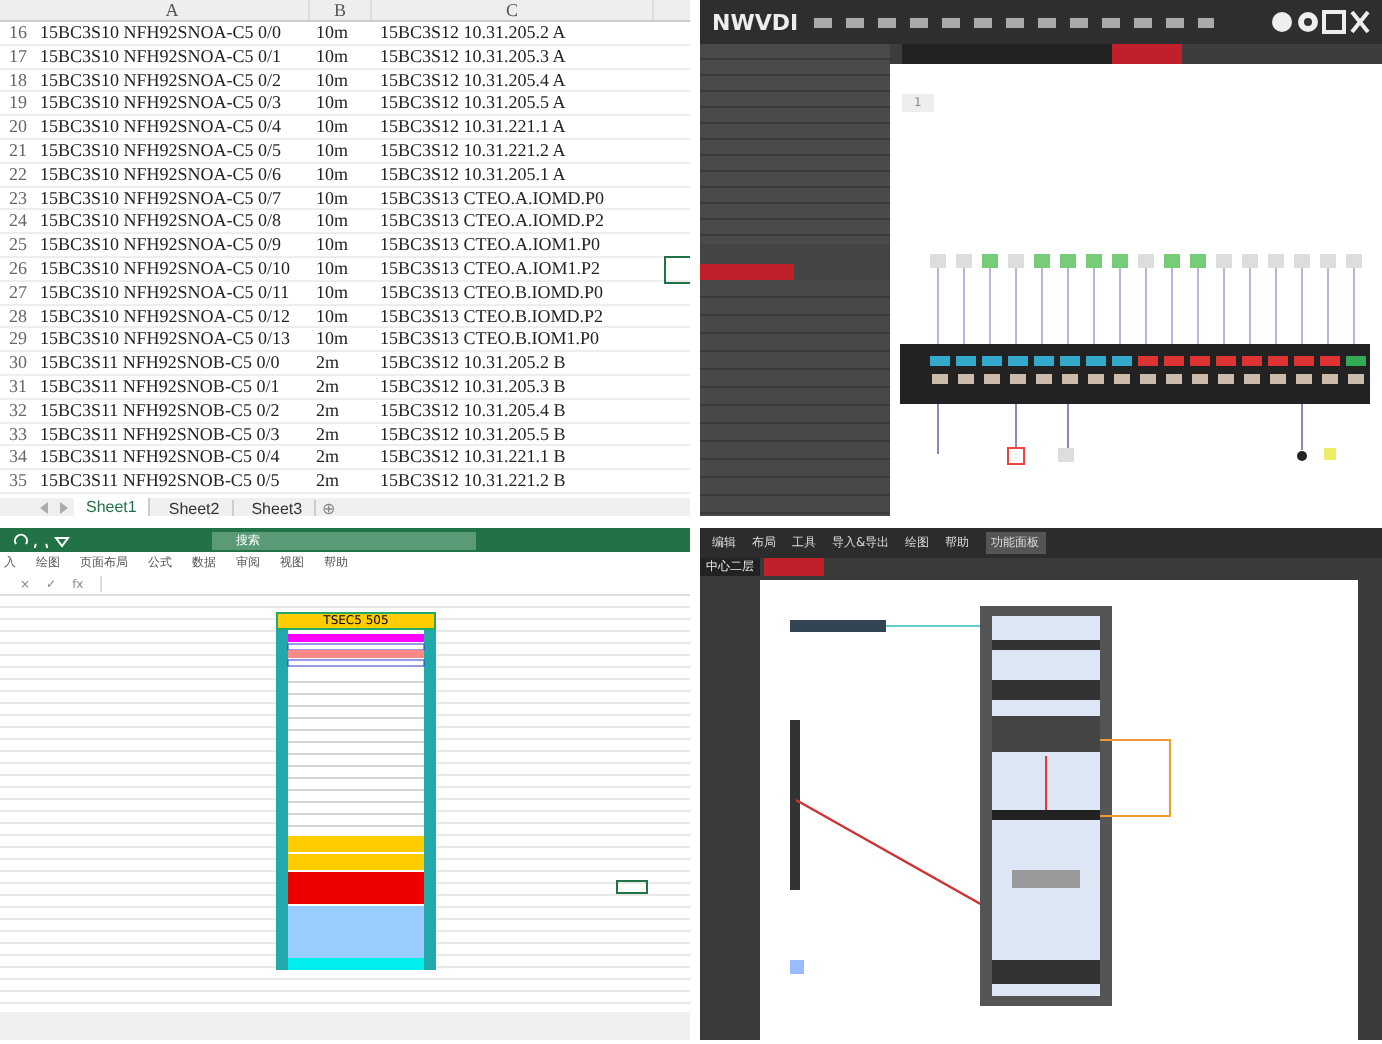 The height and width of the screenshot is (1044, 1382). I want to click on table-cell-text: 15BC3S10 NFH92SNOA-C5 0/0, so click(161, 33).